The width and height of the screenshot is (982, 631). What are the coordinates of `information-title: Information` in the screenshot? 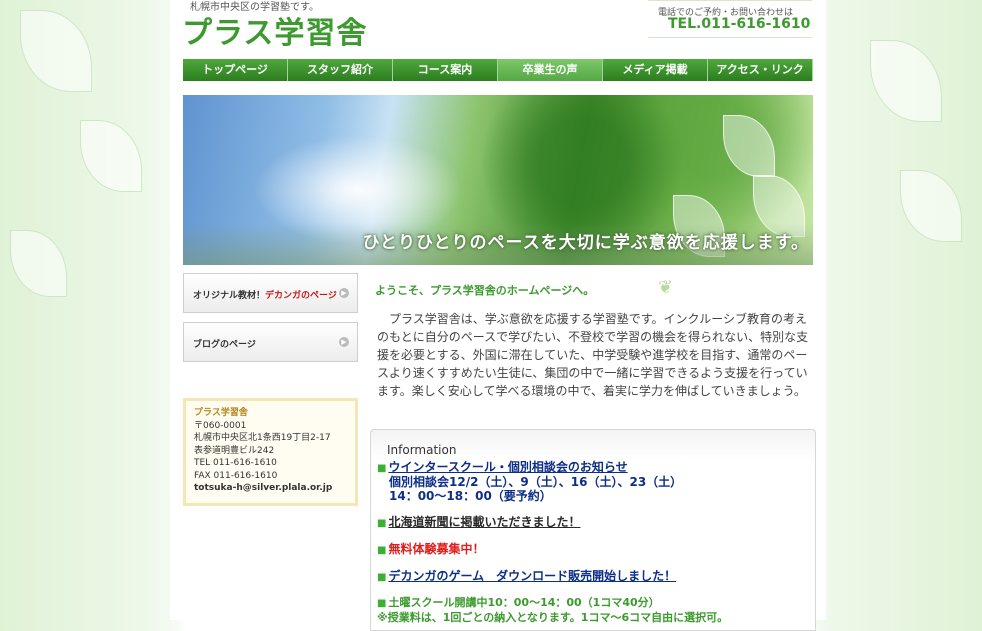 It's located at (422, 450).